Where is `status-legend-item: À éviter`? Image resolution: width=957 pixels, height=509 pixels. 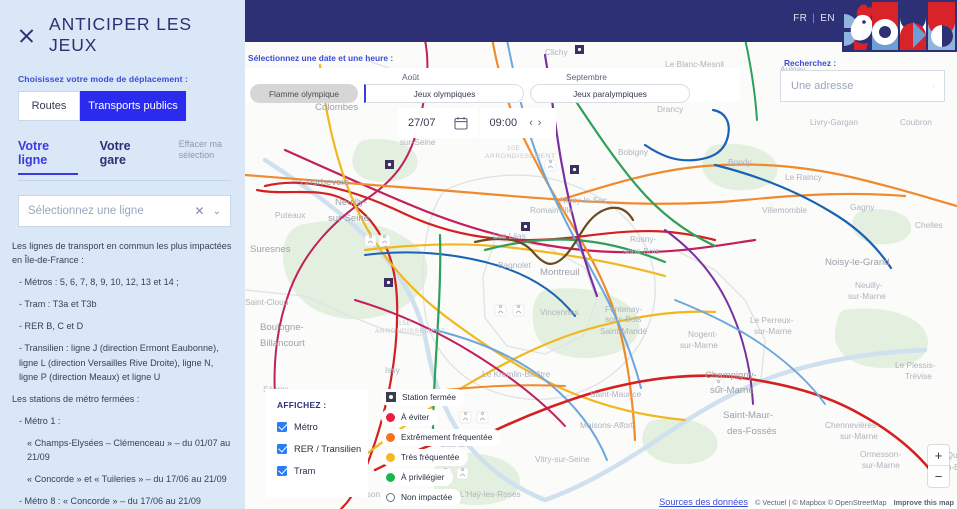 status-legend-item: À éviter is located at coordinates (410, 417).